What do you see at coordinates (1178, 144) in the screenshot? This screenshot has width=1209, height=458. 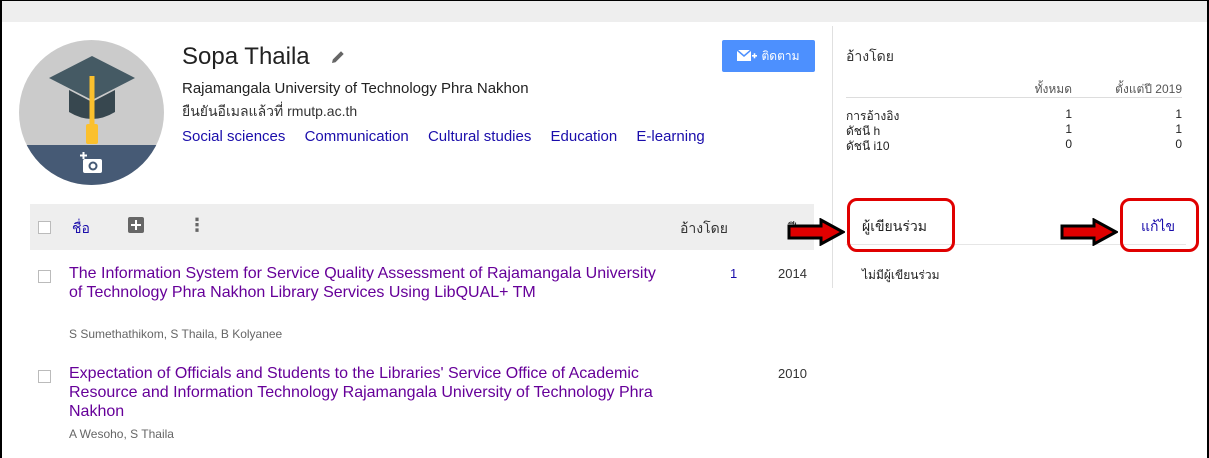 I see `stat-since: 0` at bounding box center [1178, 144].